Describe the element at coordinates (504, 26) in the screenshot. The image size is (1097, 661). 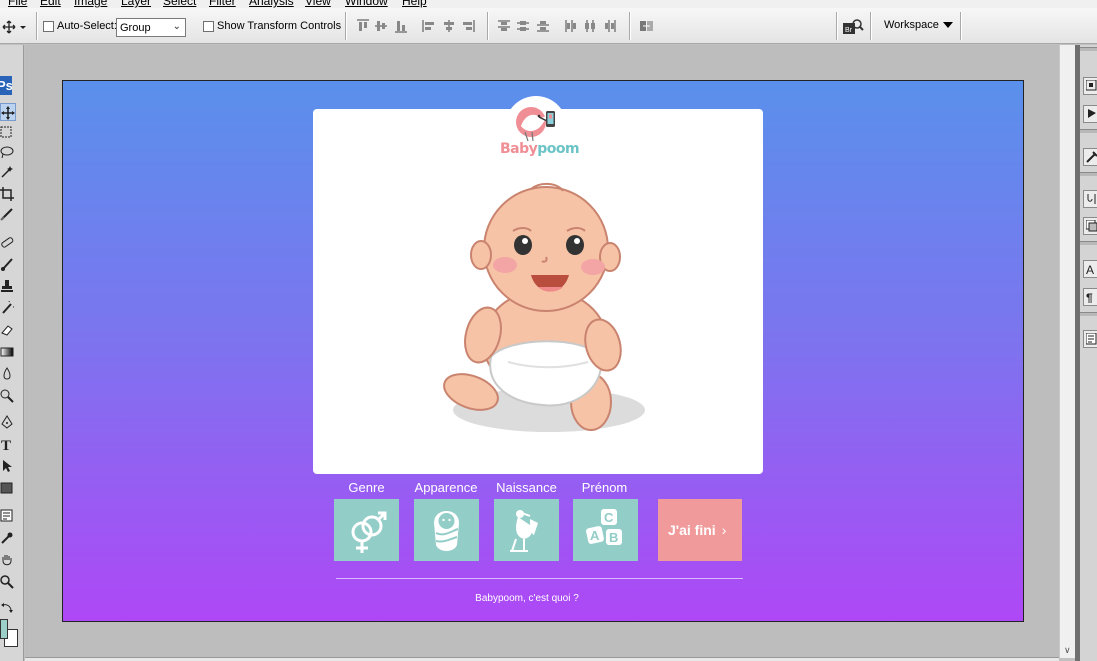
I see `distribute-top-icon` at that location.